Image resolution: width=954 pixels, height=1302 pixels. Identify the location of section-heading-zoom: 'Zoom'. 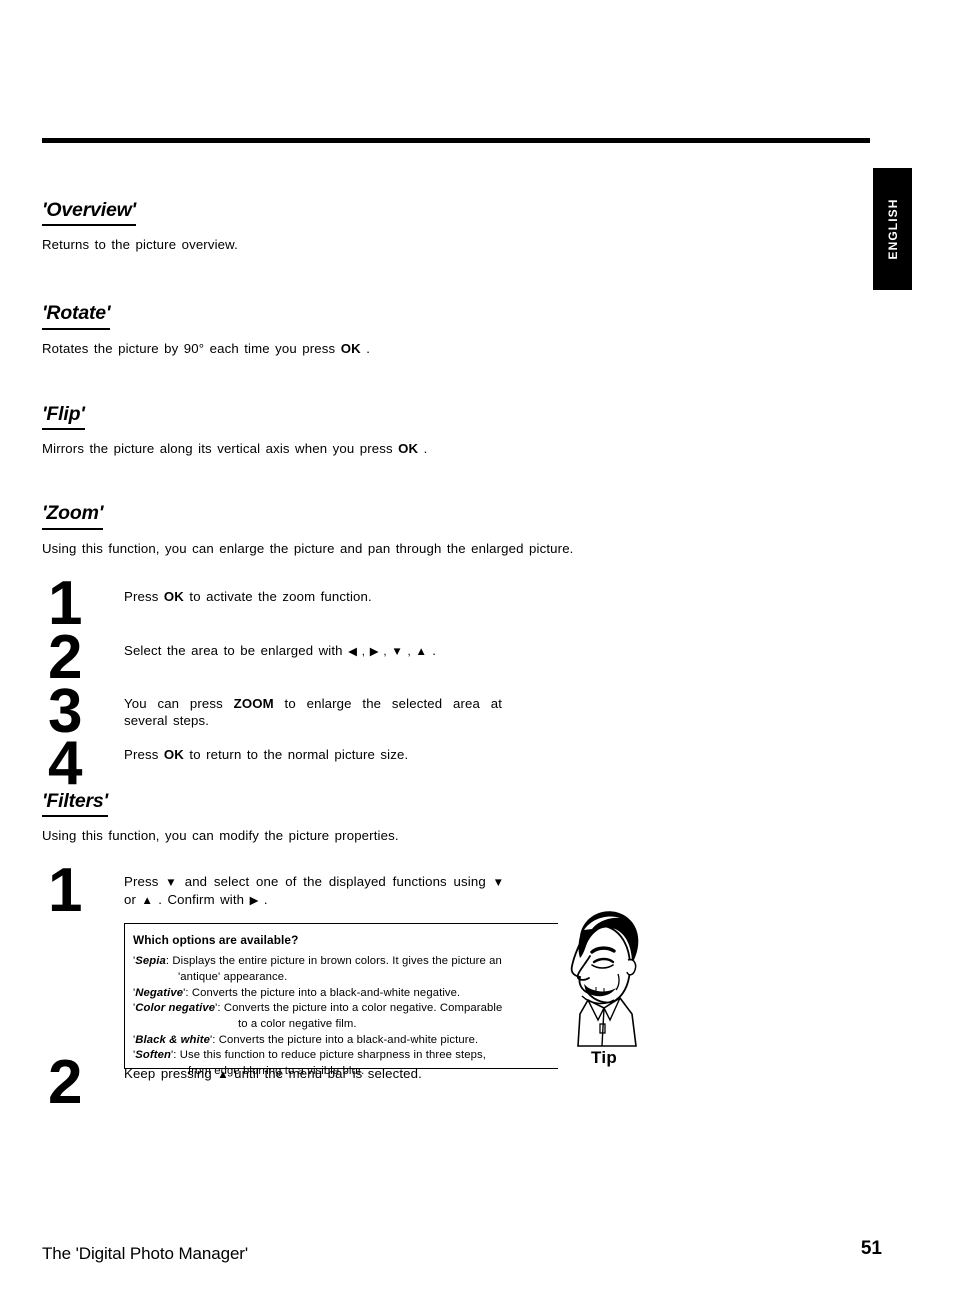
(72, 516).